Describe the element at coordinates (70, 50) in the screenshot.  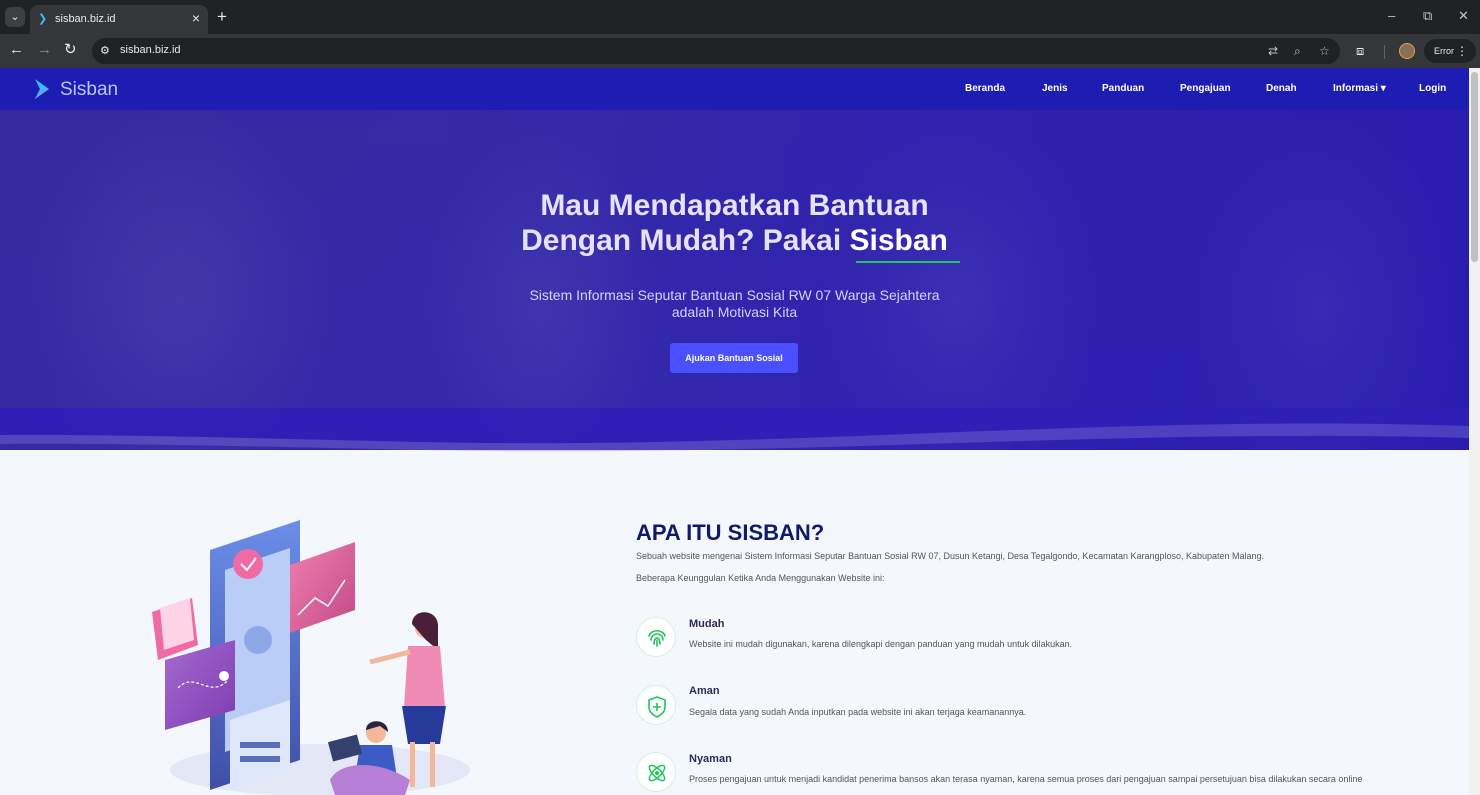
I see `reload-icon: ↻` at that location.